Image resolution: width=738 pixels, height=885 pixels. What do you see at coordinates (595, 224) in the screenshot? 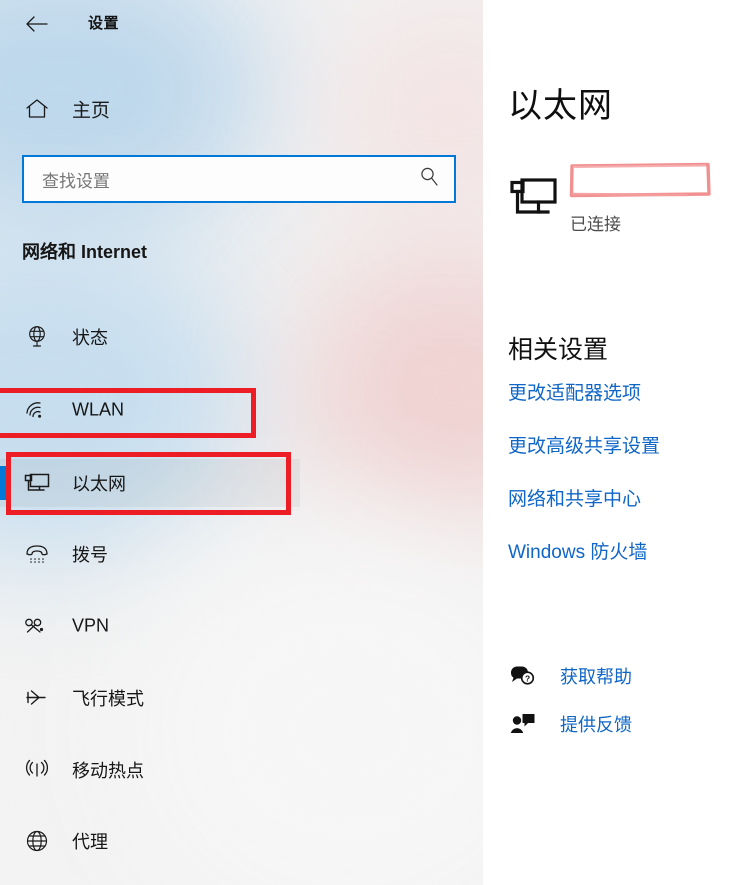
I see `connection-status: 已连接` at bounding box center [595, 224].